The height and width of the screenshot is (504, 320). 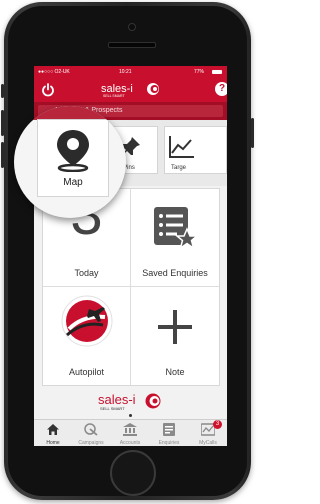 What do you see at coordinates (2, 91) in the screenshot?
I see `mute-switch` at bounding box center [2, 91].